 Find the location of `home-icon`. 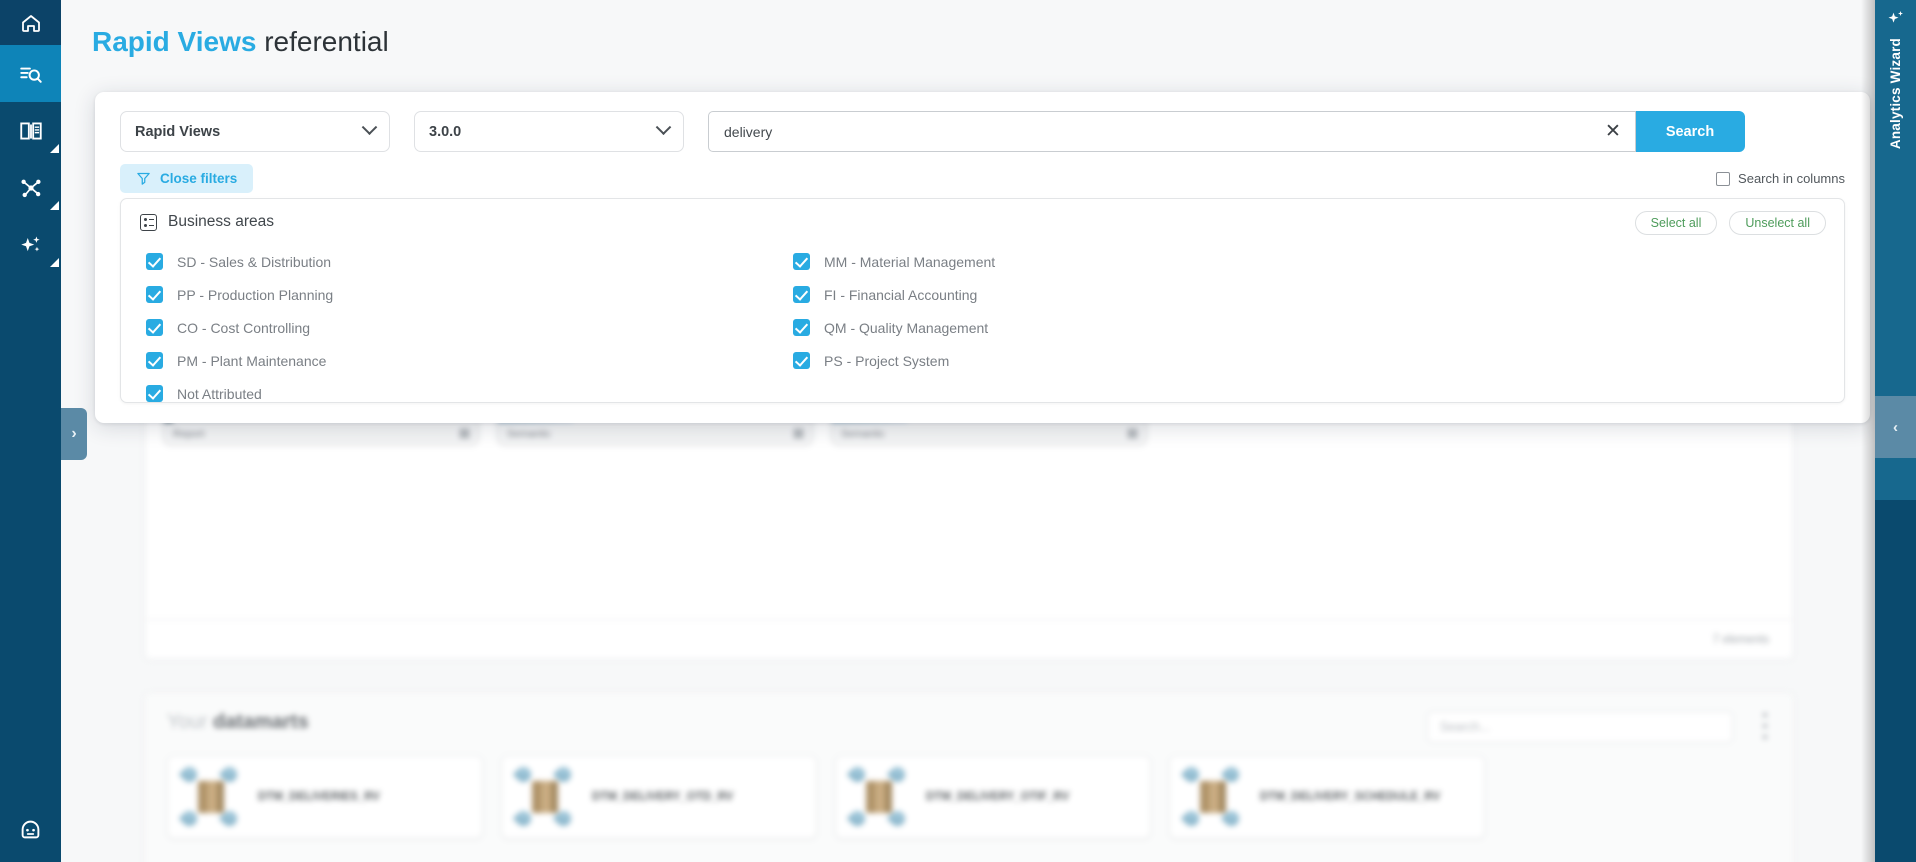

home-icon is located at coordinates (30, 23).